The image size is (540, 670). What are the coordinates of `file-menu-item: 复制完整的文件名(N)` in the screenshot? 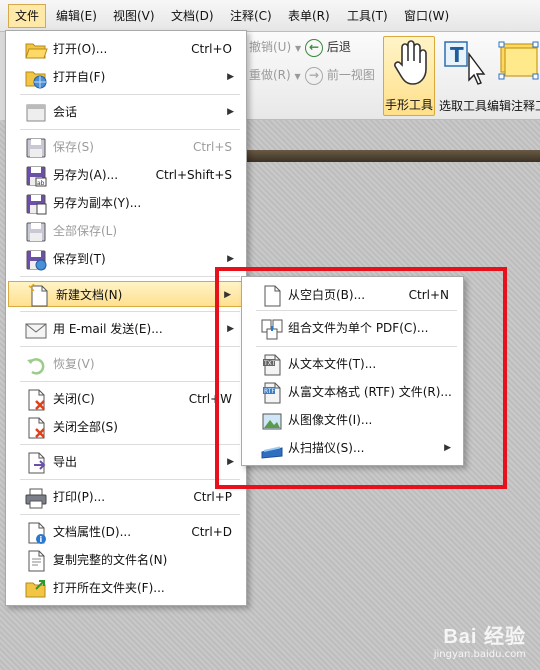 It's located at (126, 560).